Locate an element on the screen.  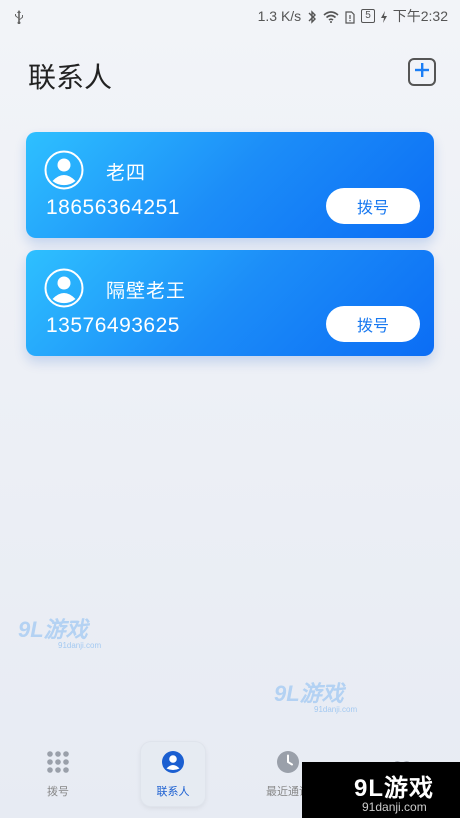
clock-time: 下午2:32 is located at coordinates (420, 16).